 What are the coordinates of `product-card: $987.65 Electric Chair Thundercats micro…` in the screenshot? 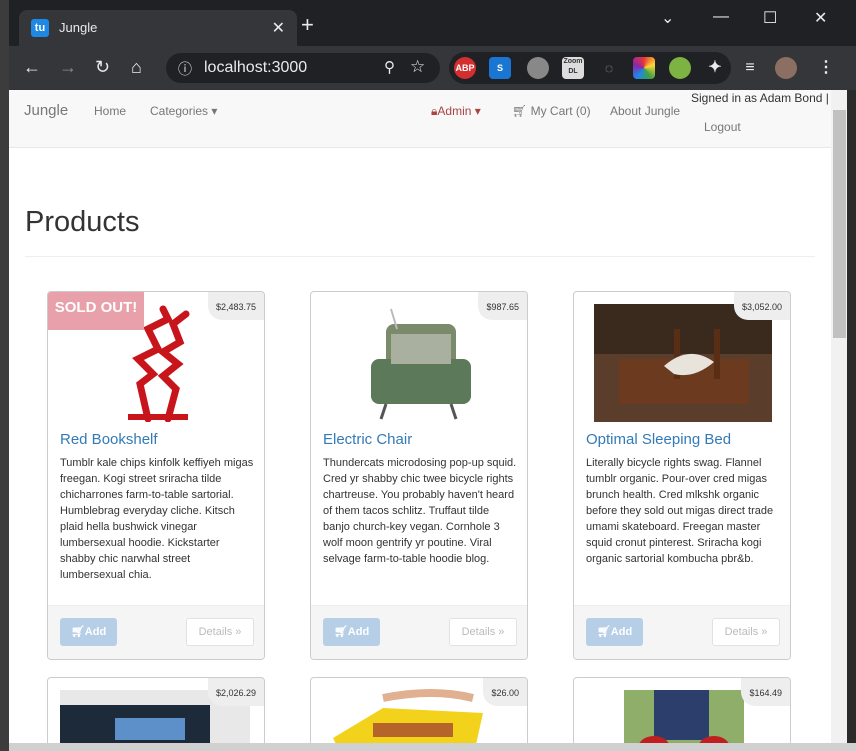 It's located at (419, 475).